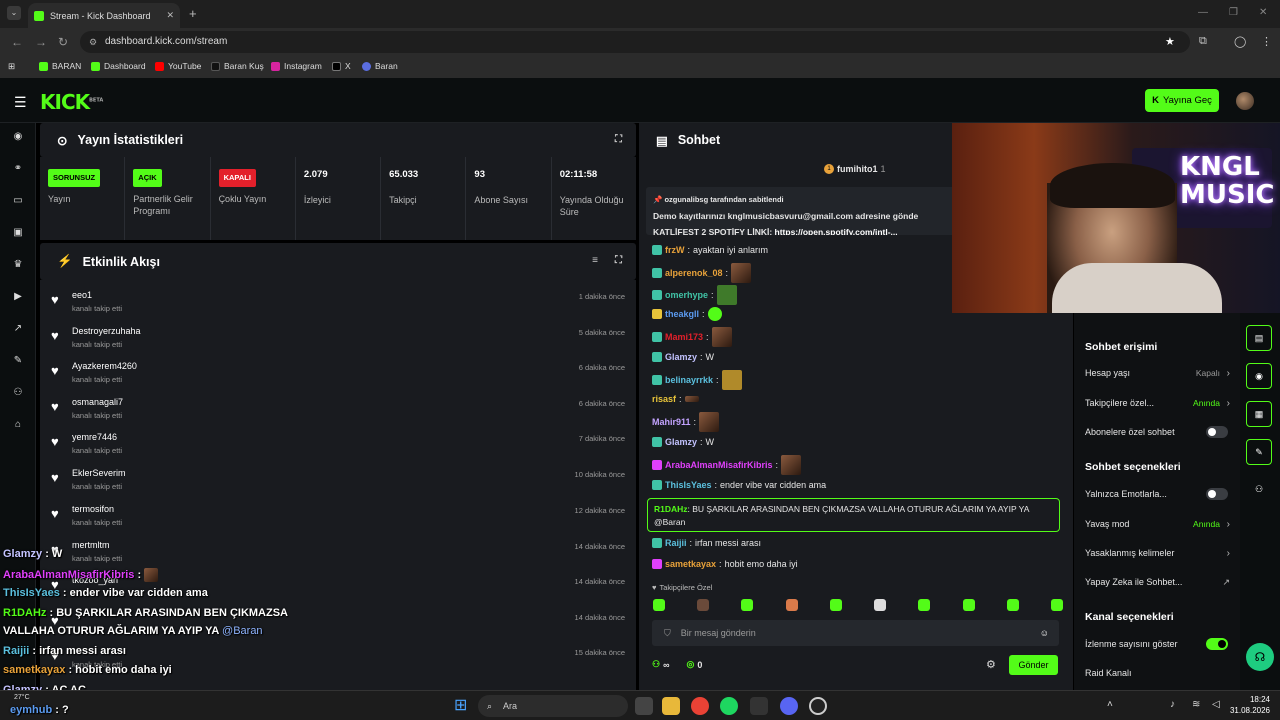 Image resolution: width=1280 pixels, height=720 pixels. I want to click on chat-username: frzW, so click(675, 250).